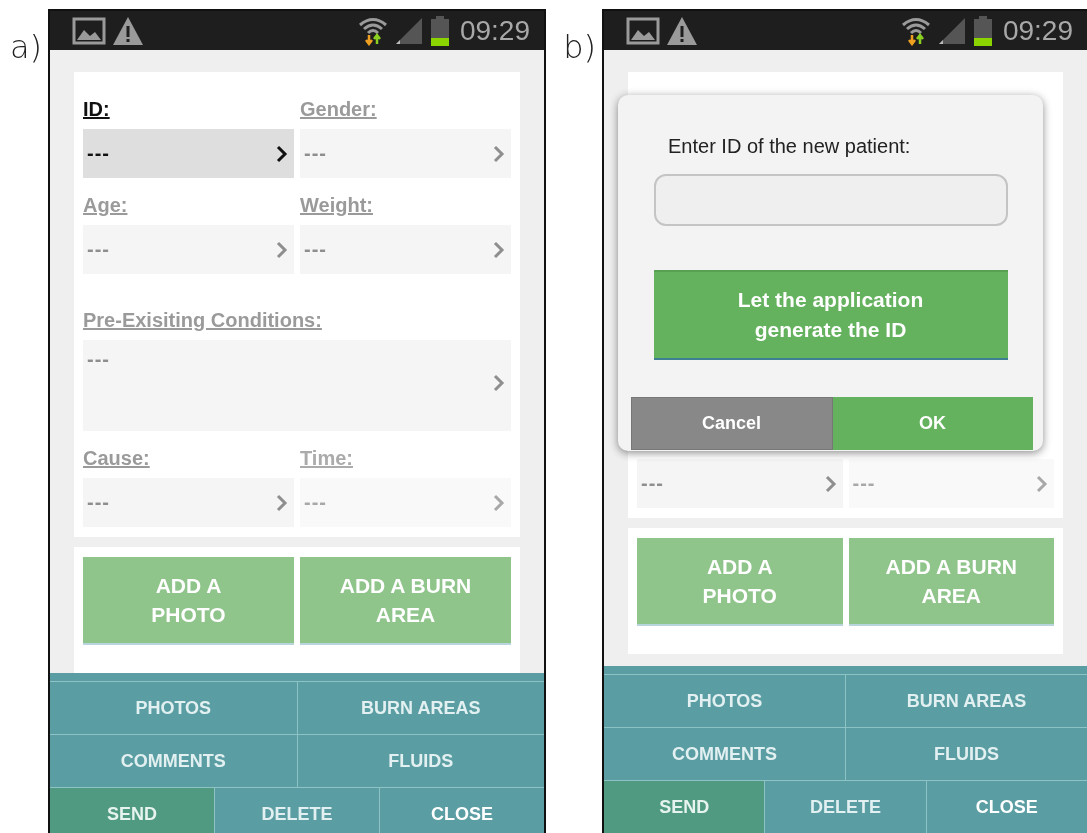 The height and width of the screenshot is (833, 1087). Describe the element at coordinates (326, 458) in the screenshot. I see `field-label: Time:` at that location.